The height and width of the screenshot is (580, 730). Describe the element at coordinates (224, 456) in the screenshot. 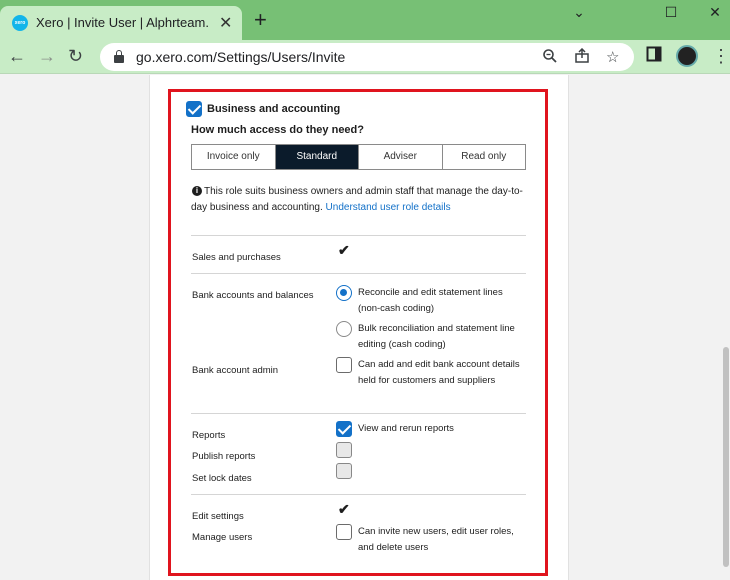

I see `publish-reports-label: Publish reports` at that location.